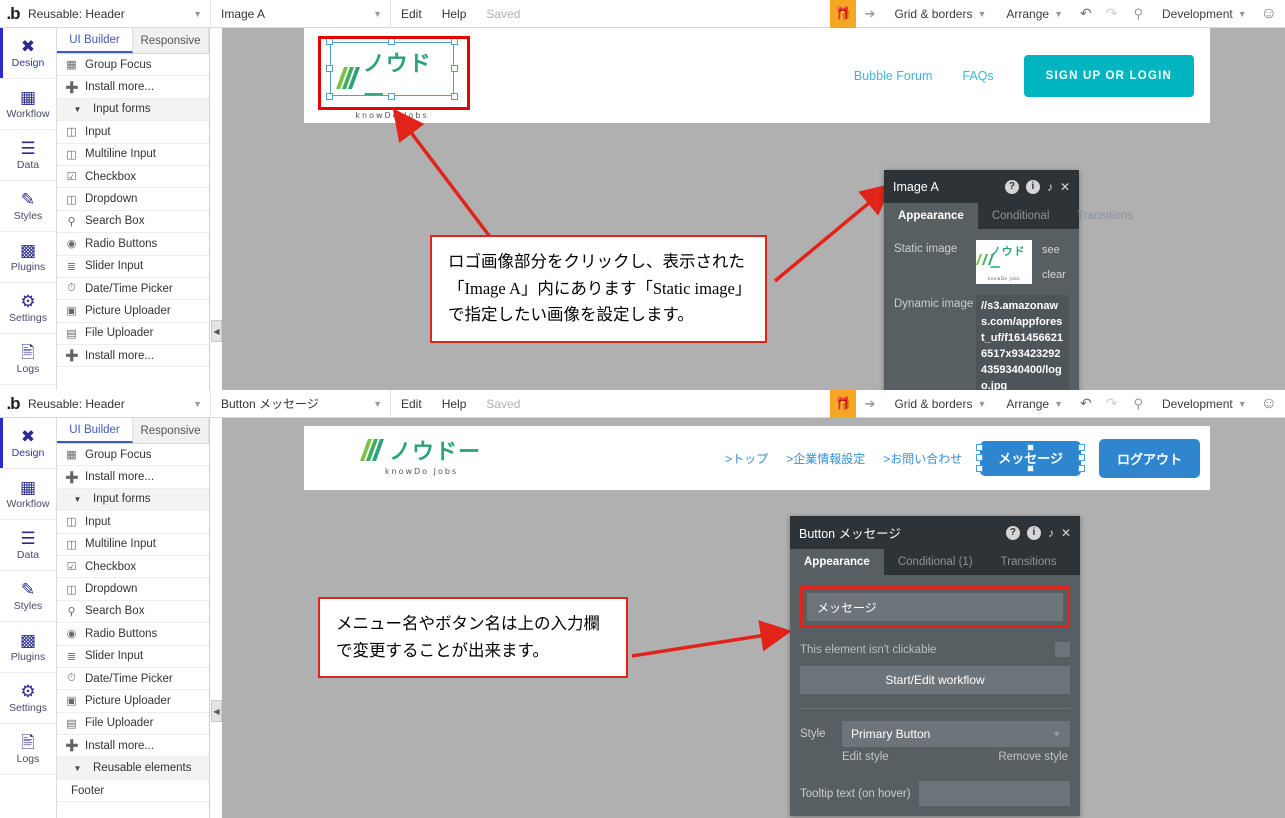 Image resolution: width=1285 pixels, height=818 pixels. I want to click on message-button-selection: メッセージ, so click(1030, 458).